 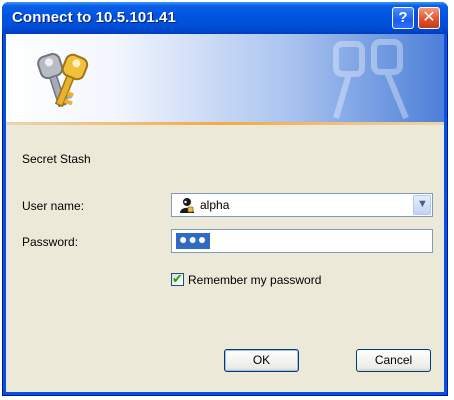 What do you see at coordinates (215, 205) in the screenshot?
I see `user-name-value: alpha` at bounding box center [215, 205].